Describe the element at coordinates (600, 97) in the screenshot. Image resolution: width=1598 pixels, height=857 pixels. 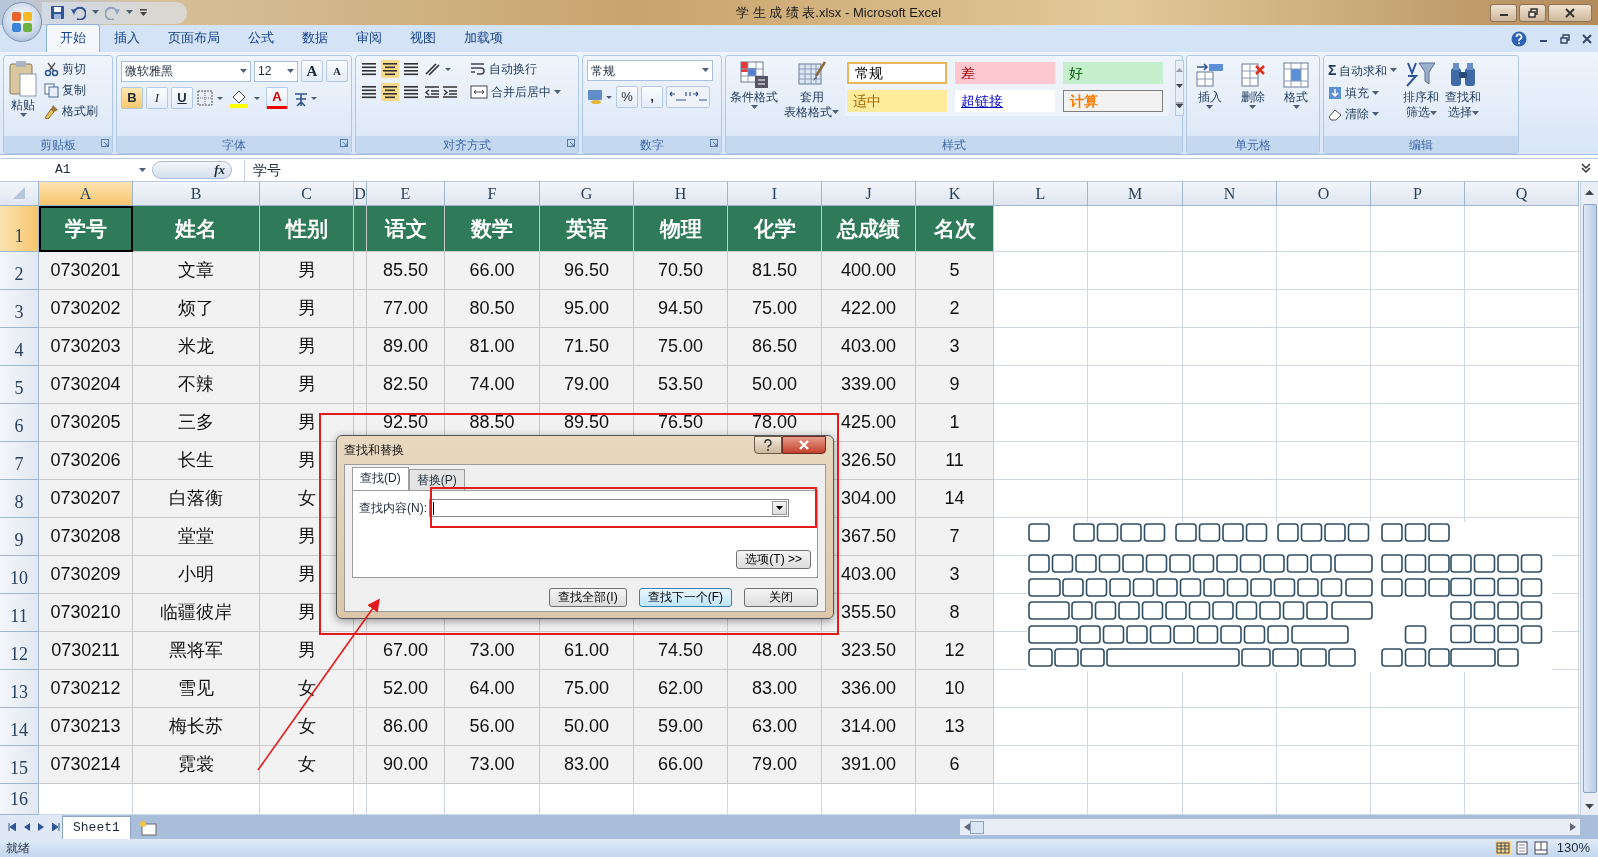
I see `currency-icon` at that location.